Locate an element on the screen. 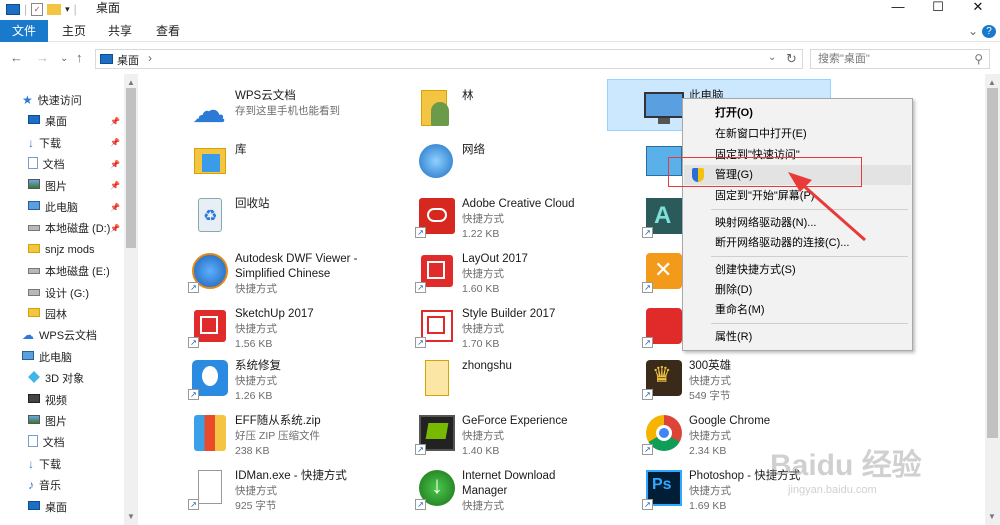 This screenshot has height=525, width=1000. sidebar-item: 文档 is located at coordinates (46, 442).